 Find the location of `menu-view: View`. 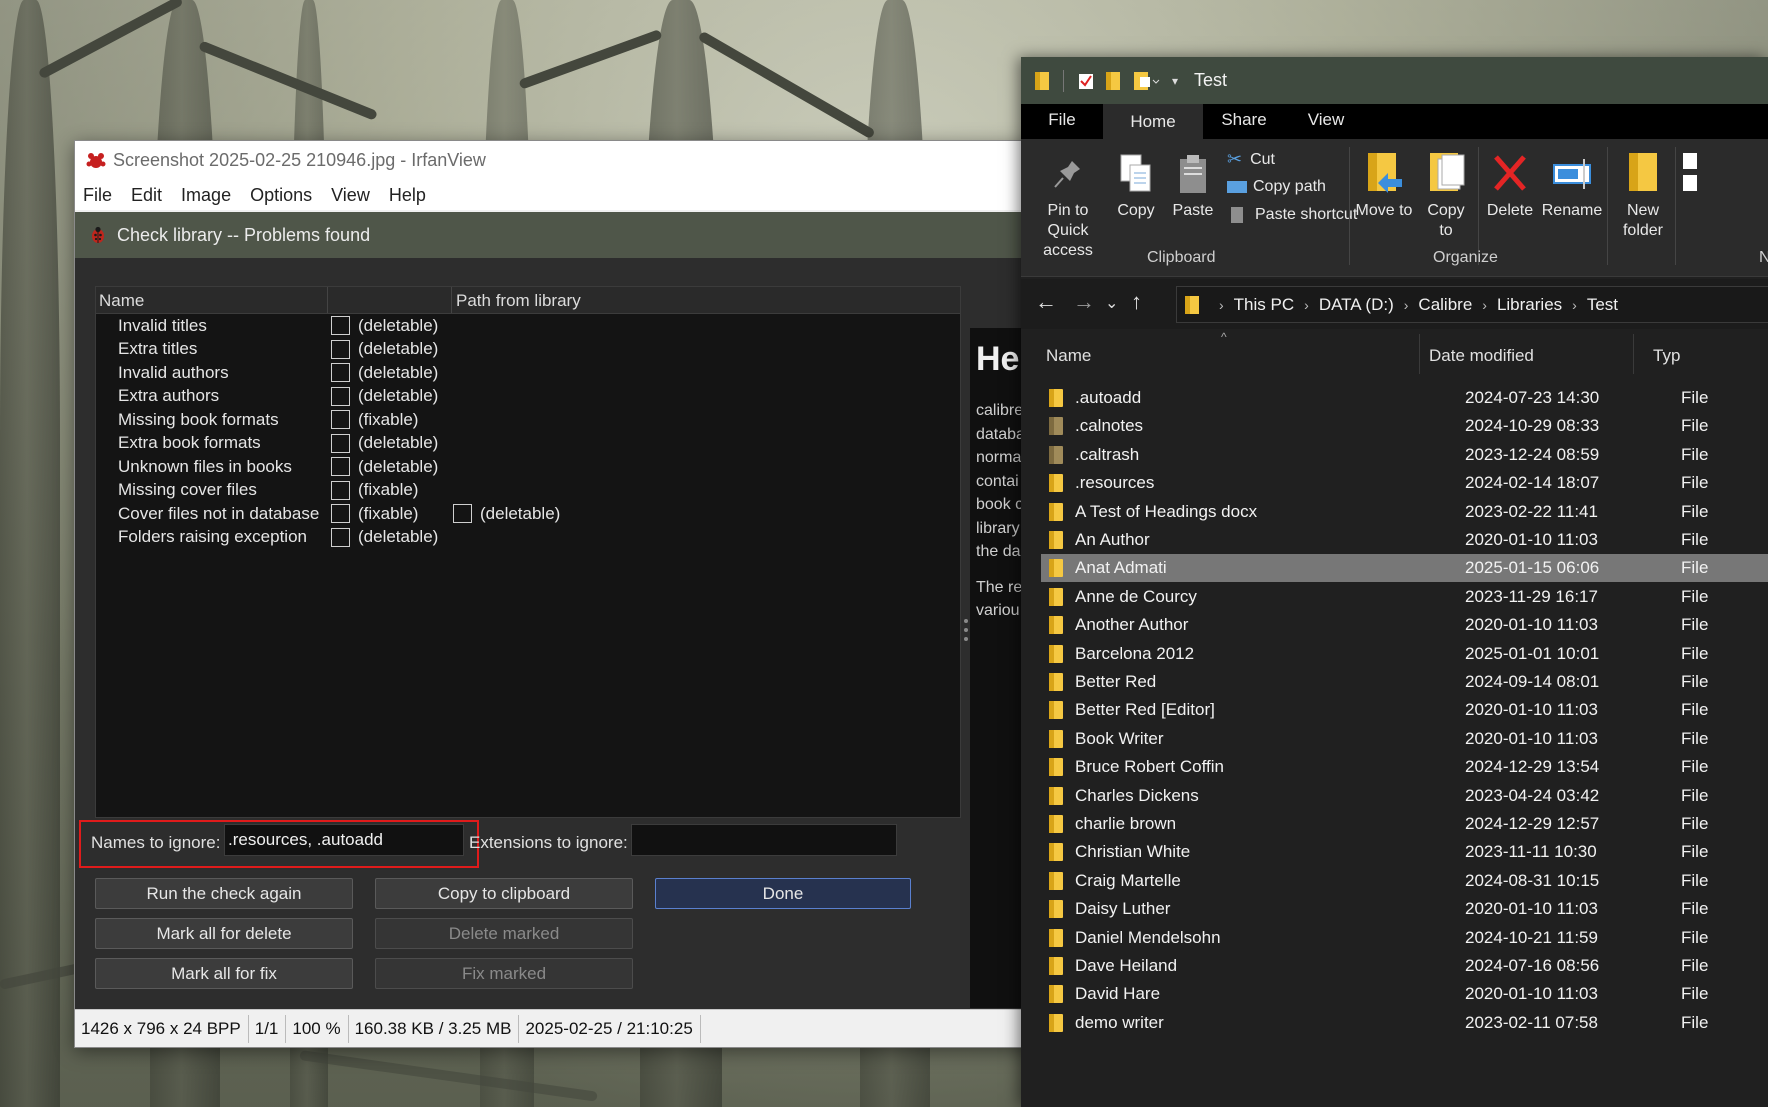

menu-view: View is located at coordinates (350, 195).